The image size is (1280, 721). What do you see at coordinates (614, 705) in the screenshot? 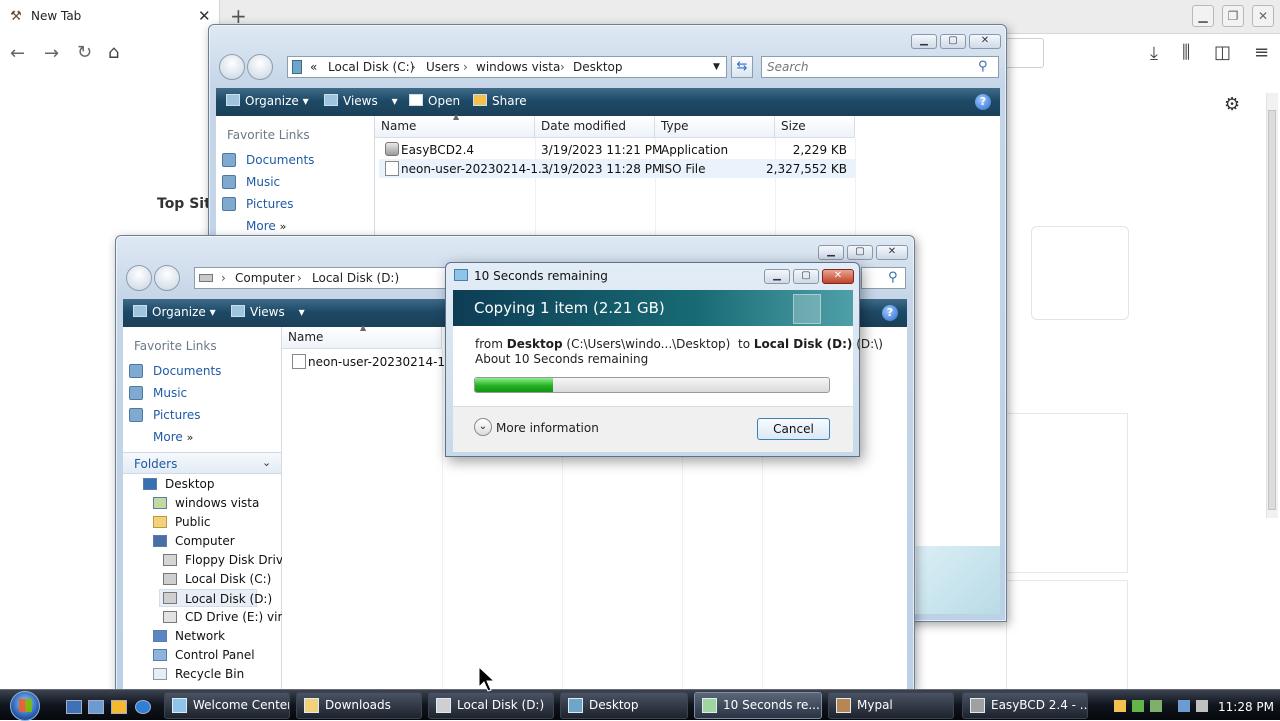
I see `task-label: Desktop` at bounding box center [614, 705].